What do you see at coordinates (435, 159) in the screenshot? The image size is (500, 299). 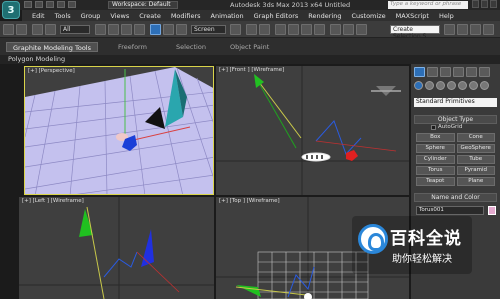 I see `cylinder-button: Cylinder` at bounding box center [435, 159].